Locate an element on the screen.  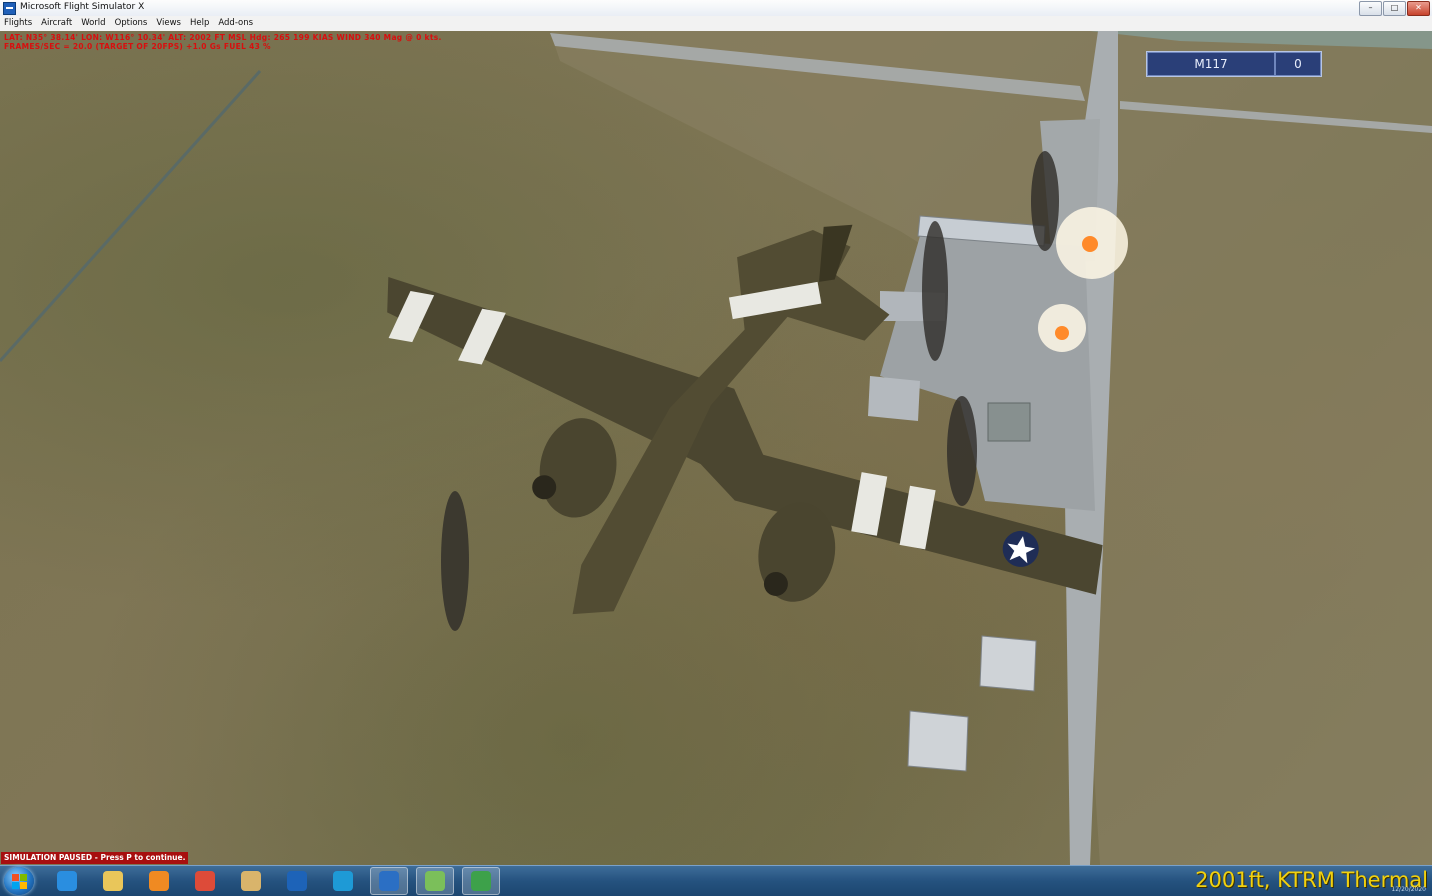
edge-icon is located at coordinates (343, 881).